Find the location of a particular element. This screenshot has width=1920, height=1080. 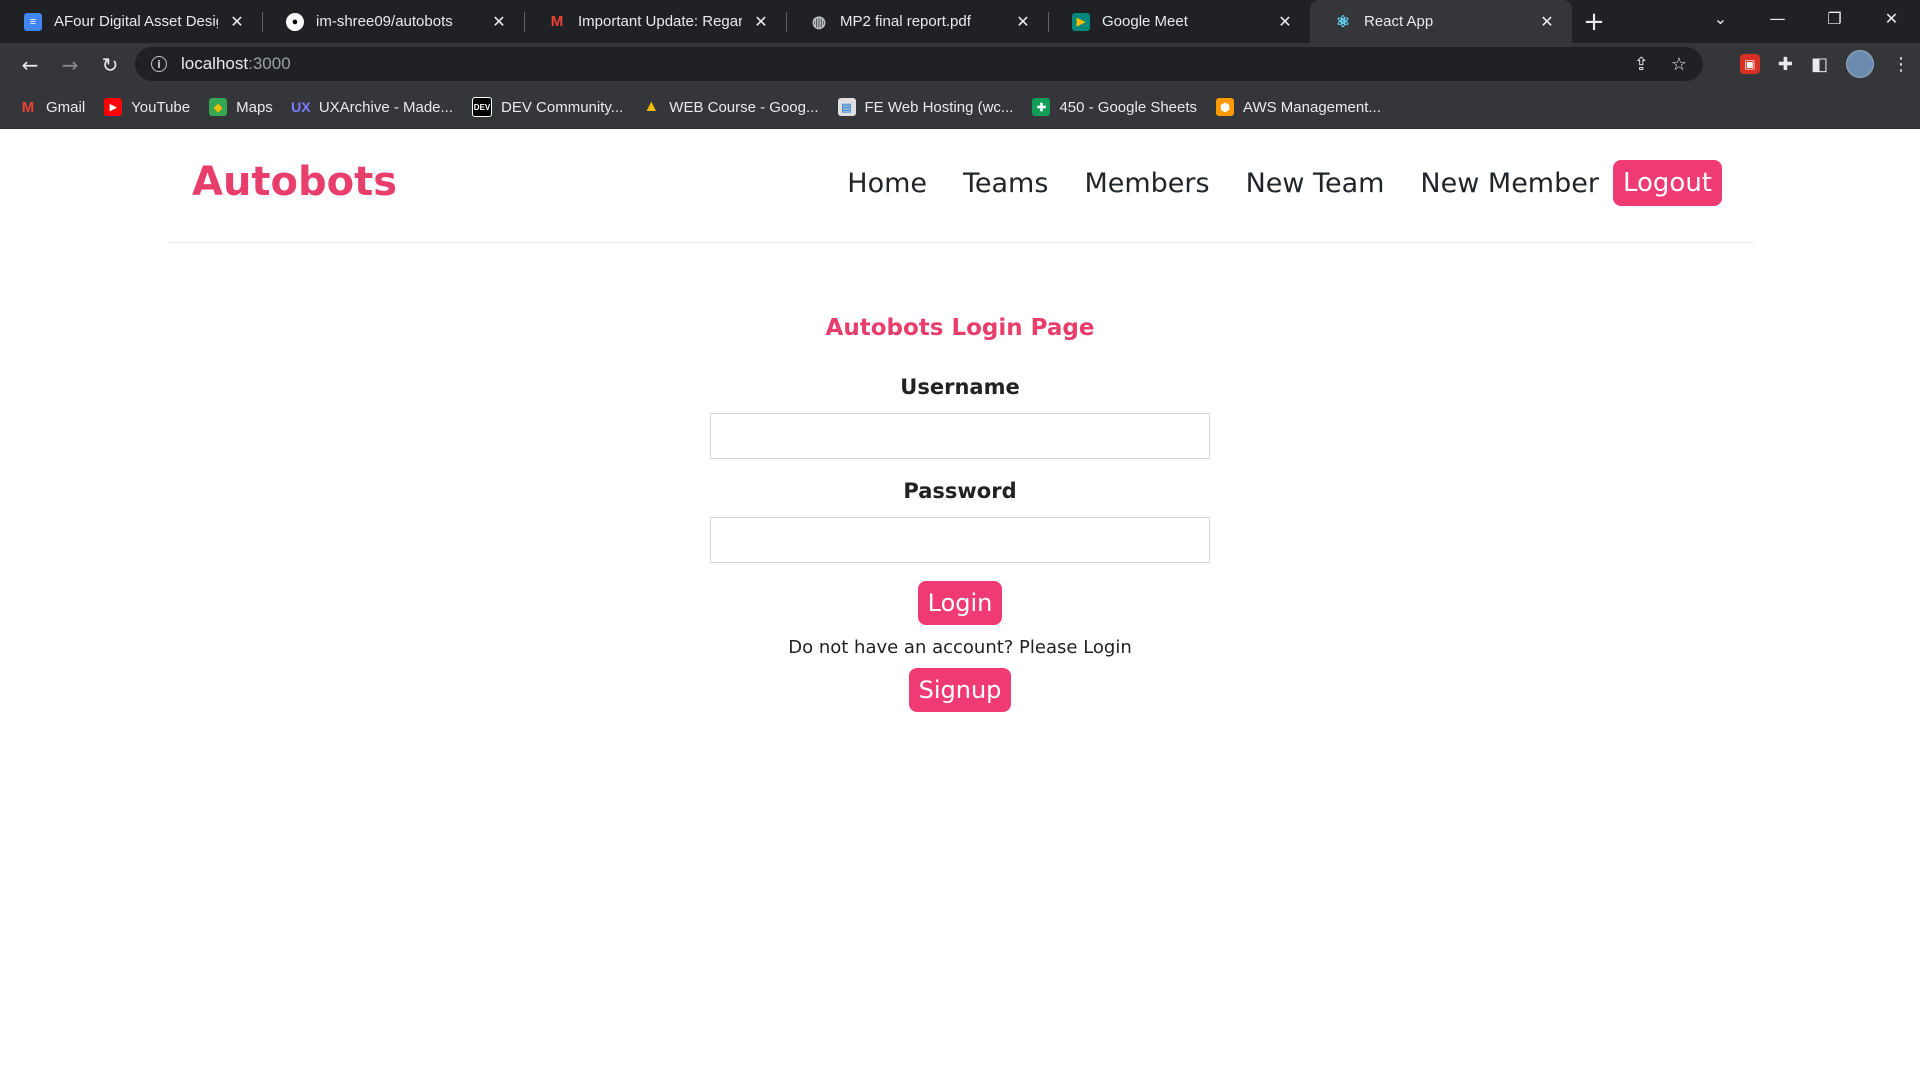

maps-icon: ◆ is located at coordinates (218, 107).